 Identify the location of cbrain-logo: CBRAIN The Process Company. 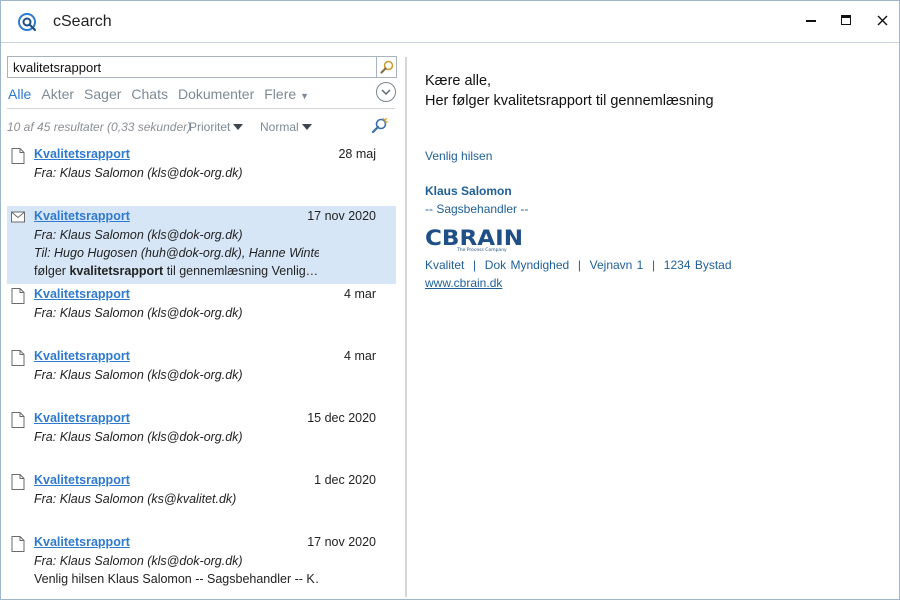
(474, 239).